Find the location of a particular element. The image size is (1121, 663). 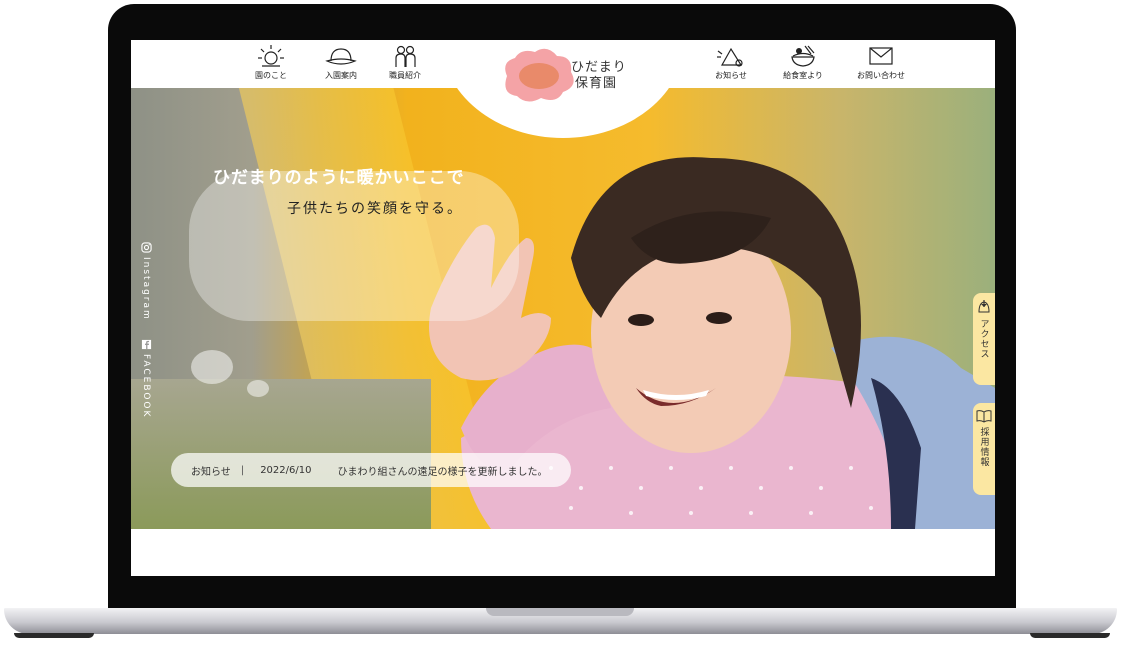

instagram-link: Instagram is located at coordinates (146, 281).